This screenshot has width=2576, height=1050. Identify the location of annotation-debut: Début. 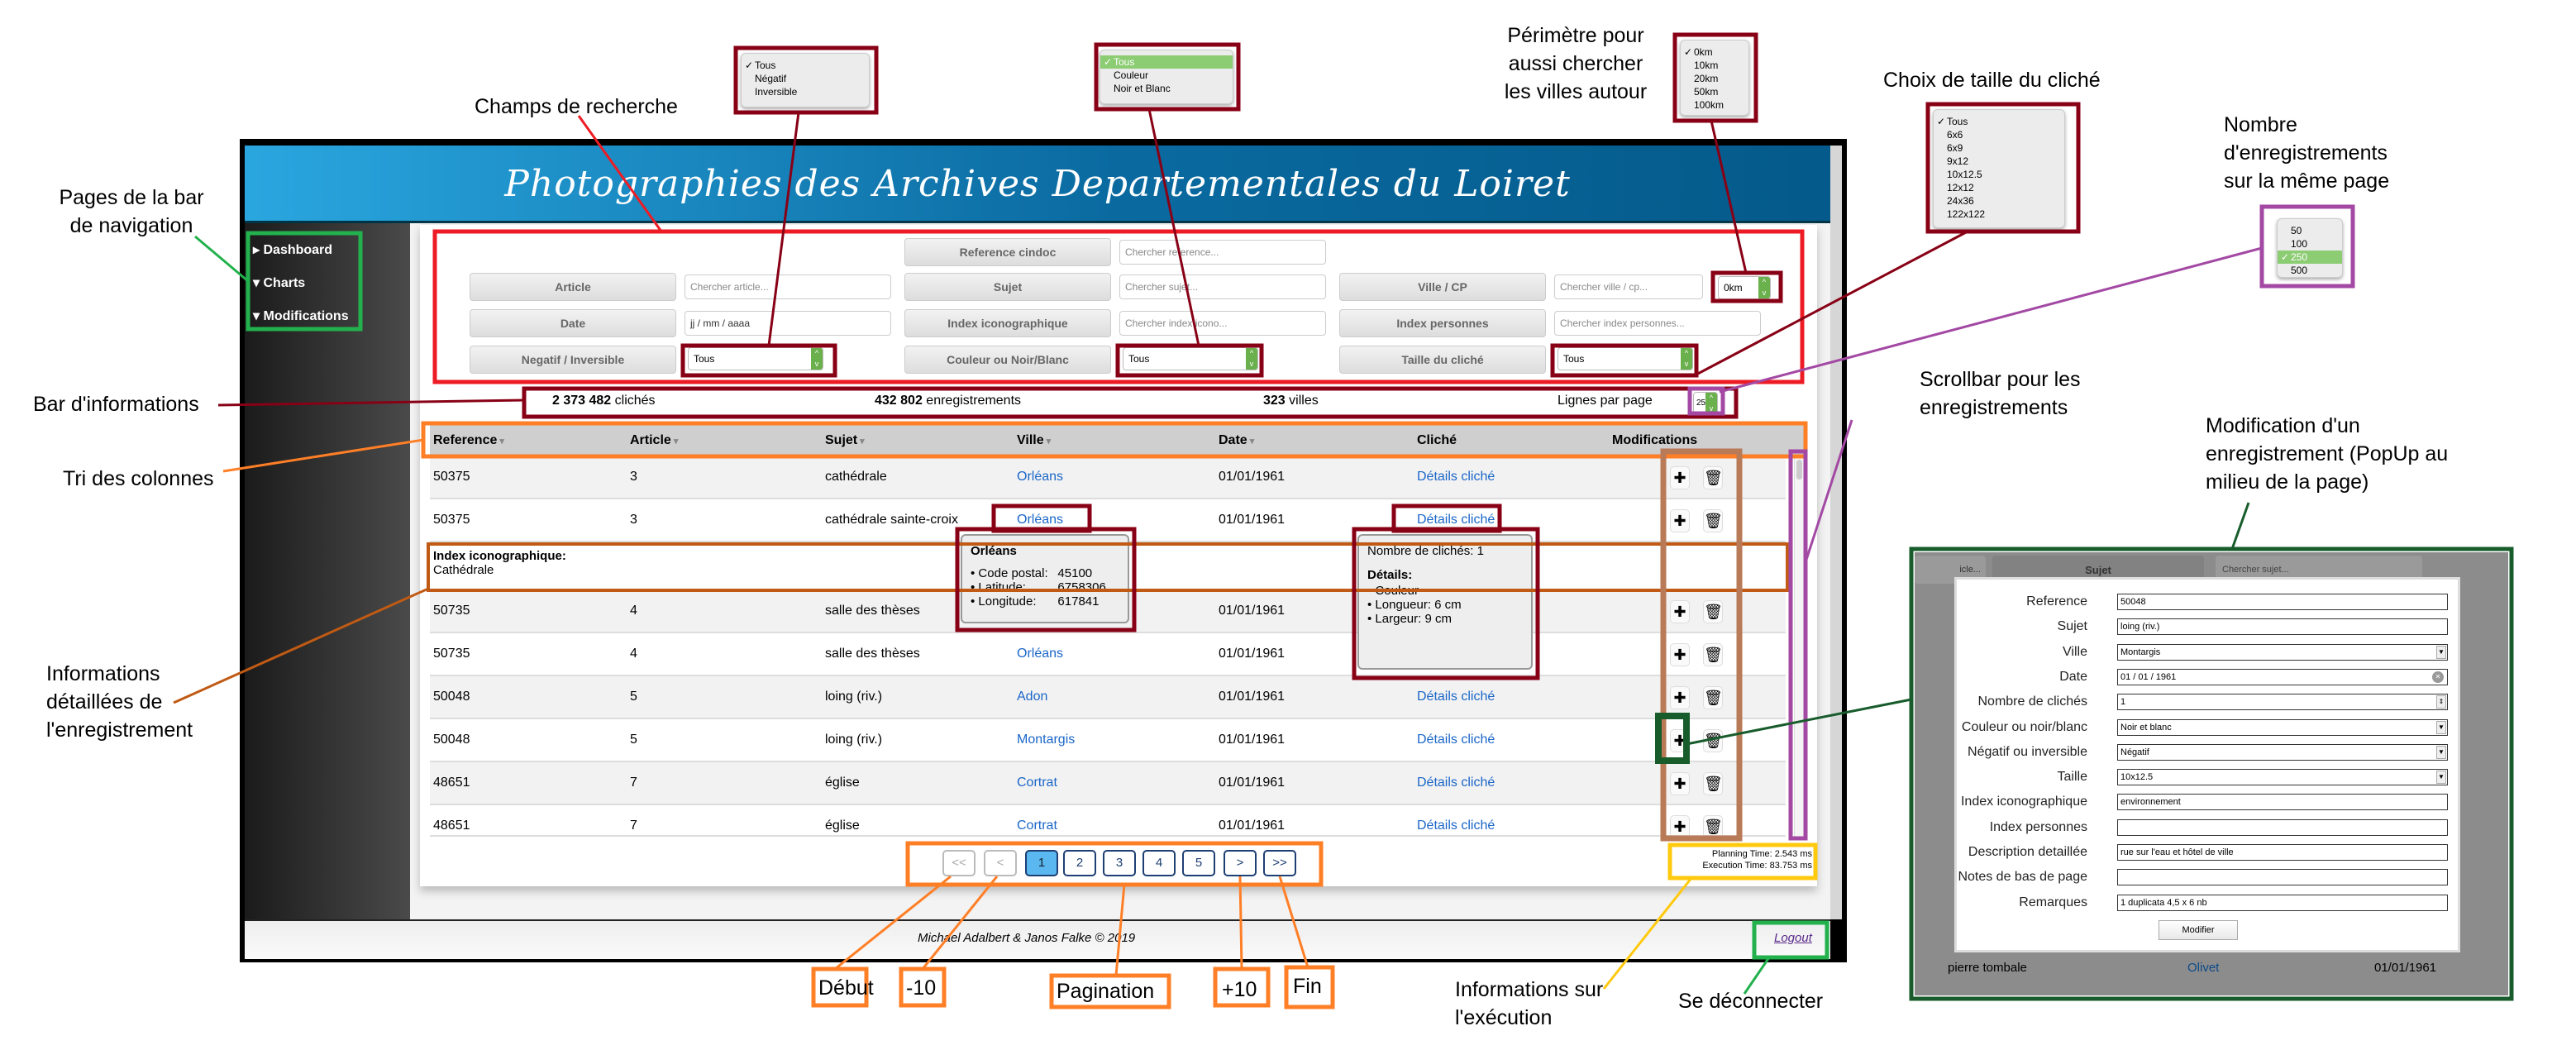
(846, 988).